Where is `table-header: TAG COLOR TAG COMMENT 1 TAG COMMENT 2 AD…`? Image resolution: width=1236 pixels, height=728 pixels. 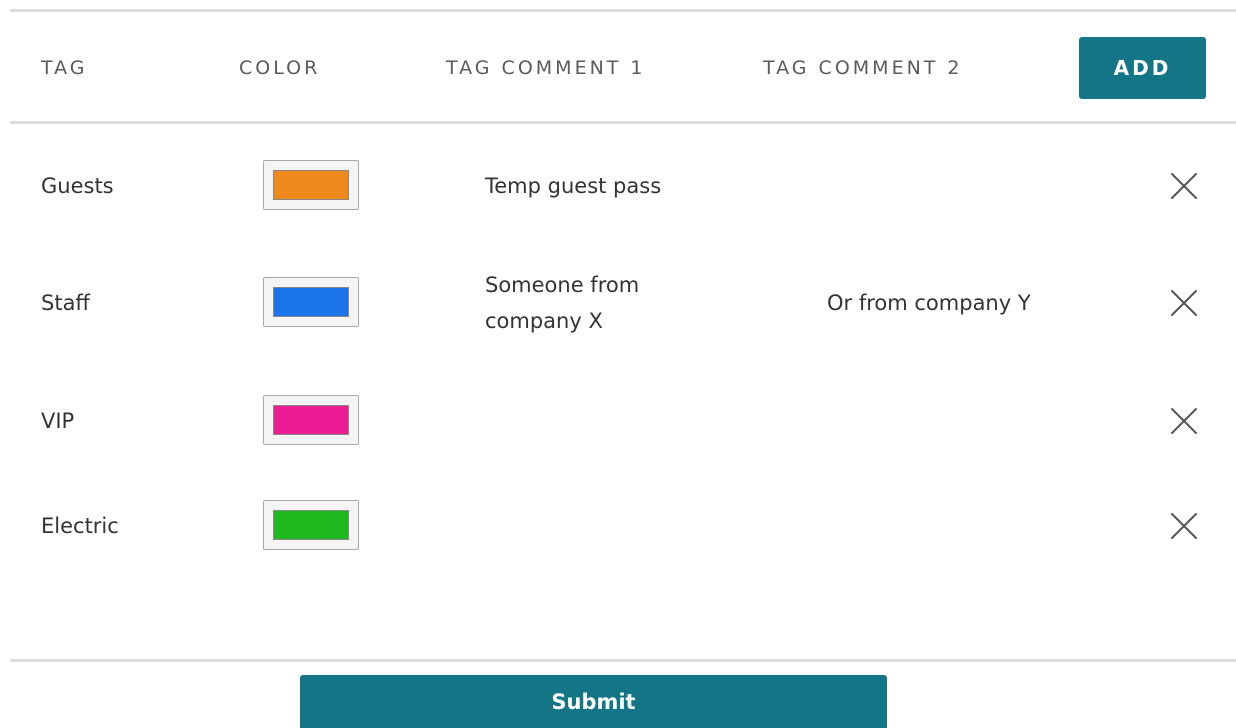
table-header: TAG COLOR TAG COMMENT 1 TAG COMMENT 2 AD… is located at coordinates (618, 68).